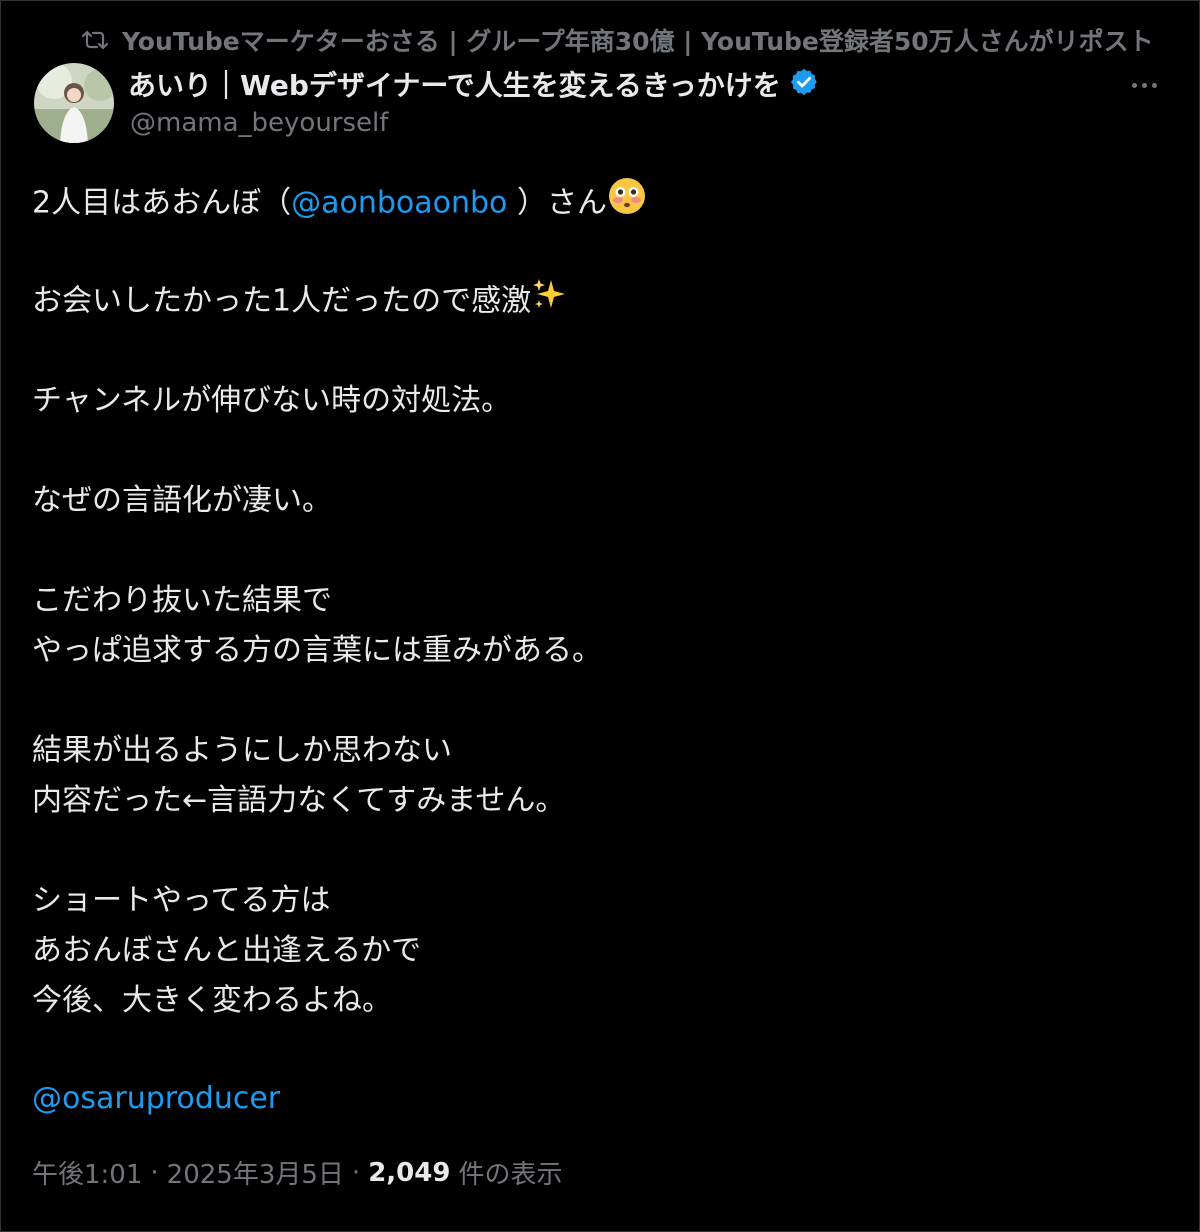  I want to click on tweet-line: やっぱ追求する方の言葉には重みがある。, so click(317, 650).